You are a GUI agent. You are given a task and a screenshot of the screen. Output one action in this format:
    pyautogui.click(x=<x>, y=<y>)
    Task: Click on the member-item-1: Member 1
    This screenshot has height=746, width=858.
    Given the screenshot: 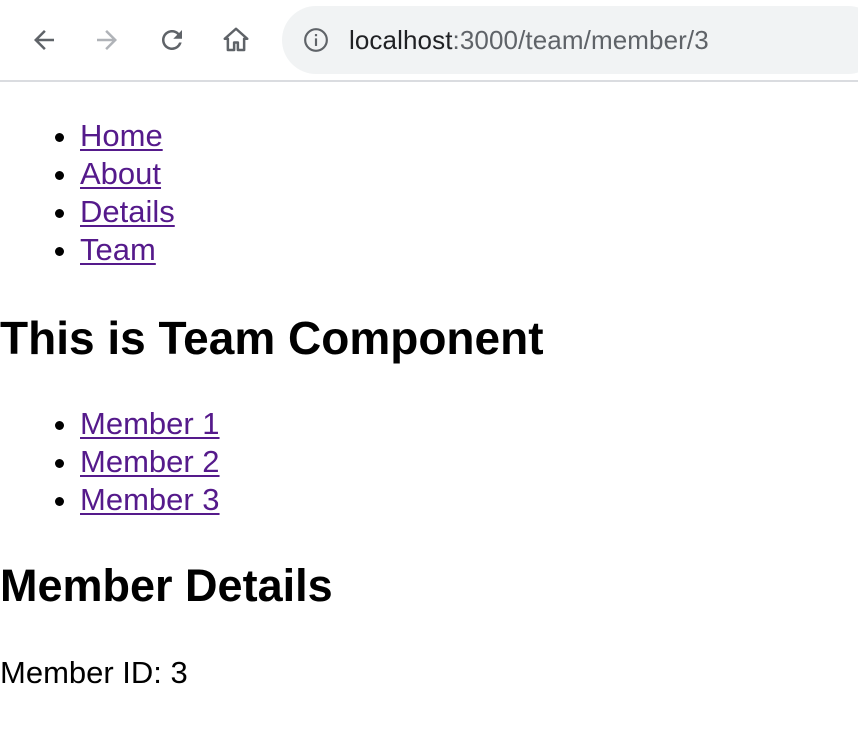 What is the action you would take?
    pyautogui.click(x=150, y=424)
    